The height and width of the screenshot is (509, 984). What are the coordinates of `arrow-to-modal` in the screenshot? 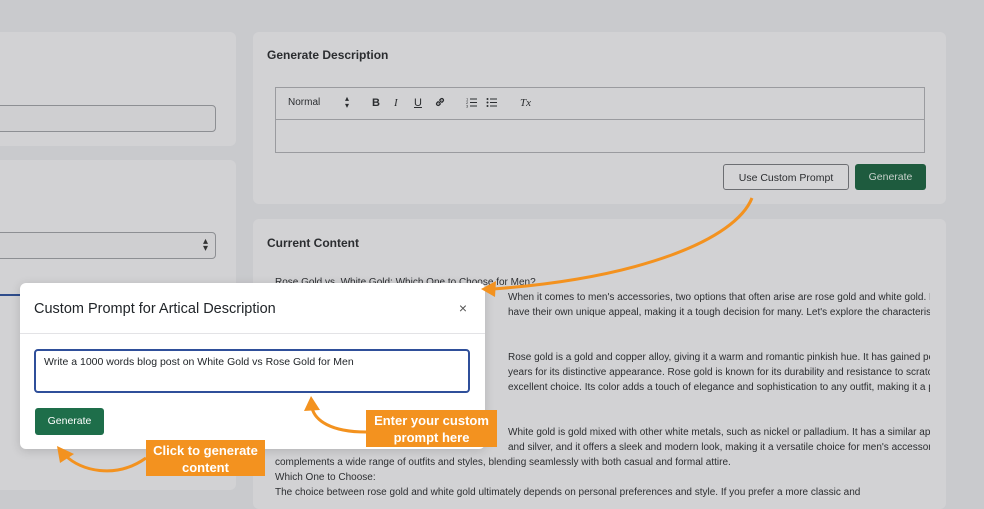 It's located at (623, 244).